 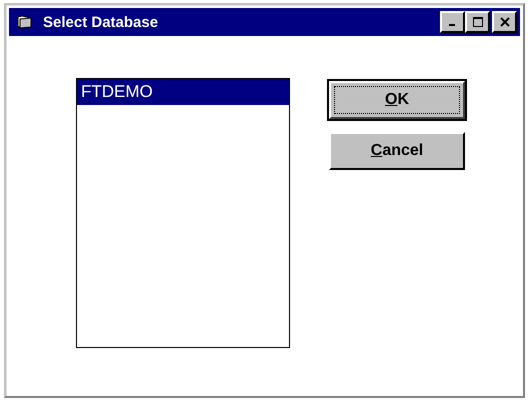 What do you see at coordinates (183, 92) in the screenshot?
I see `list-item: FTDEMO` at bounding box center [183, 92].